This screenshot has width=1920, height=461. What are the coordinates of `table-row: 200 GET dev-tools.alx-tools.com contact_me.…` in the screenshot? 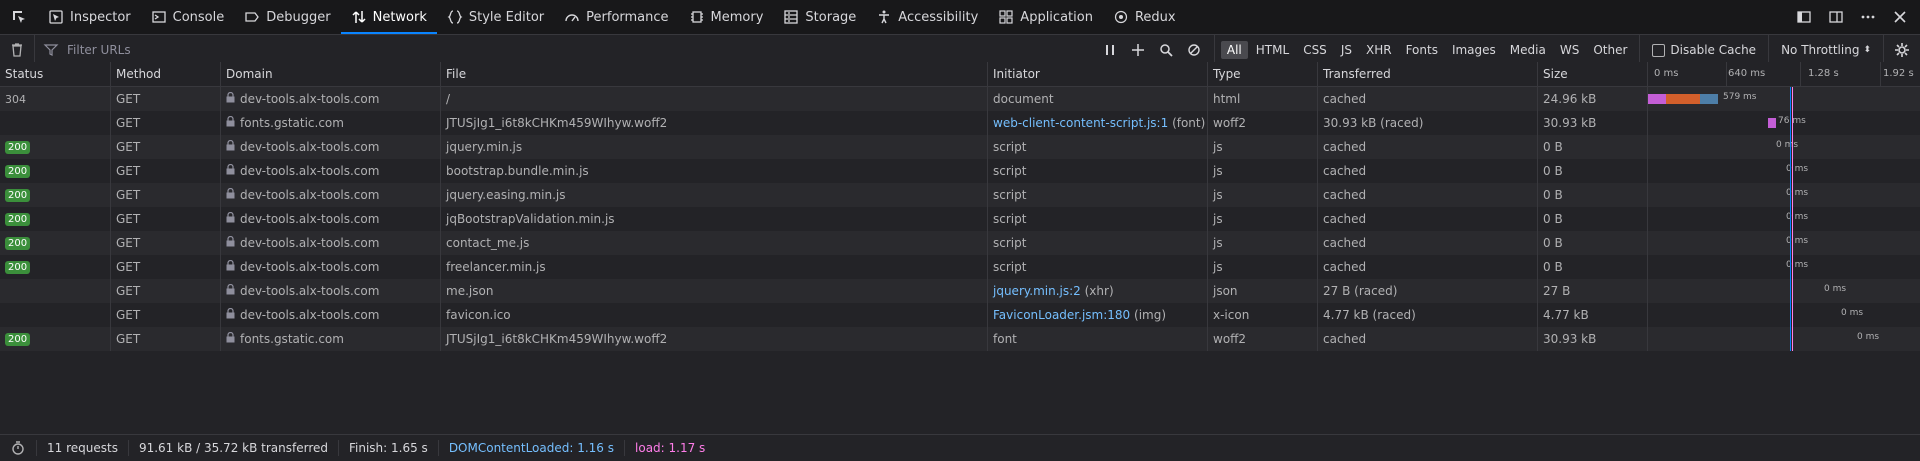 It's located at (960, 243).